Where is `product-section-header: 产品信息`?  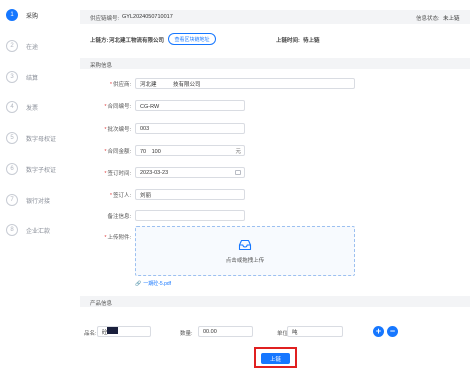
product-section-header: 产品信息 is located at coordinates (275, 301).